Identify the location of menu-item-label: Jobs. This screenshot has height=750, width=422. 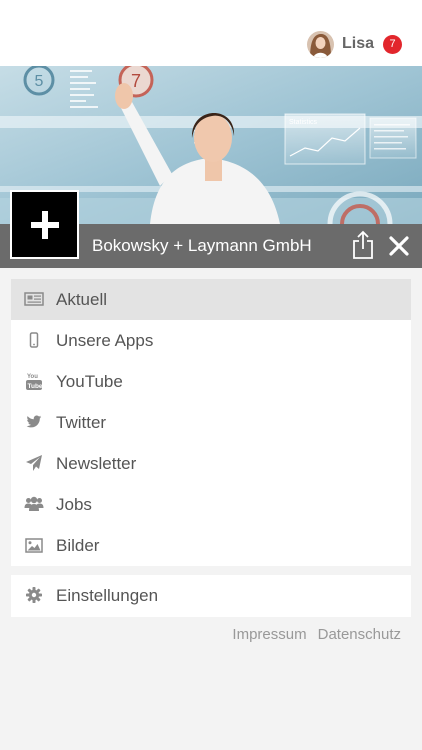
(74, 504).